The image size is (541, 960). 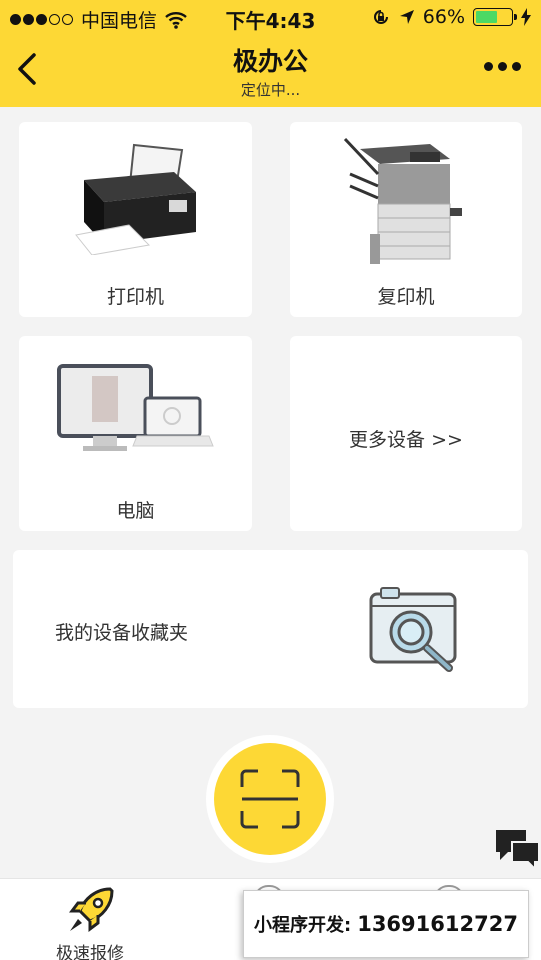 What do you see at coordinates (270, 17) in the screenshot?
I see `status-bar: 中国电信 下午4:43 66%` at bounding box center [270, 17].